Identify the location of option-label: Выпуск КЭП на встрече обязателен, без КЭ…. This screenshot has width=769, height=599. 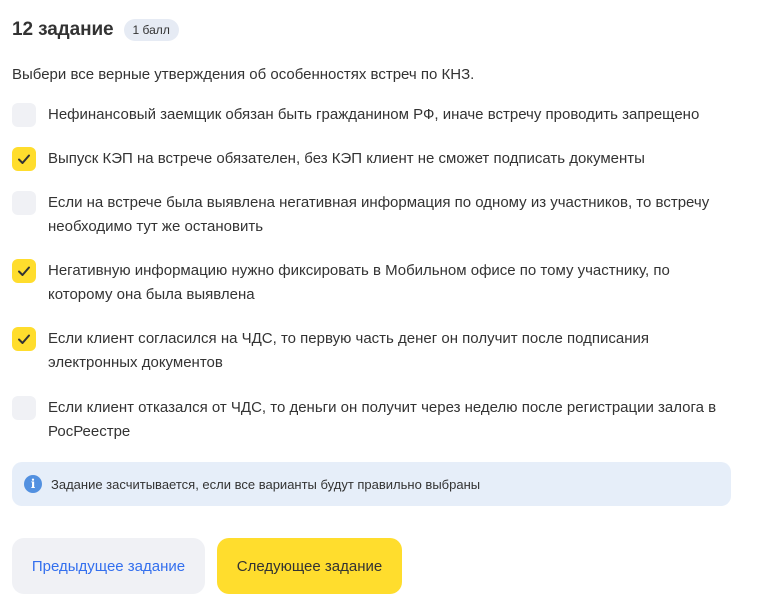
(385, 159).